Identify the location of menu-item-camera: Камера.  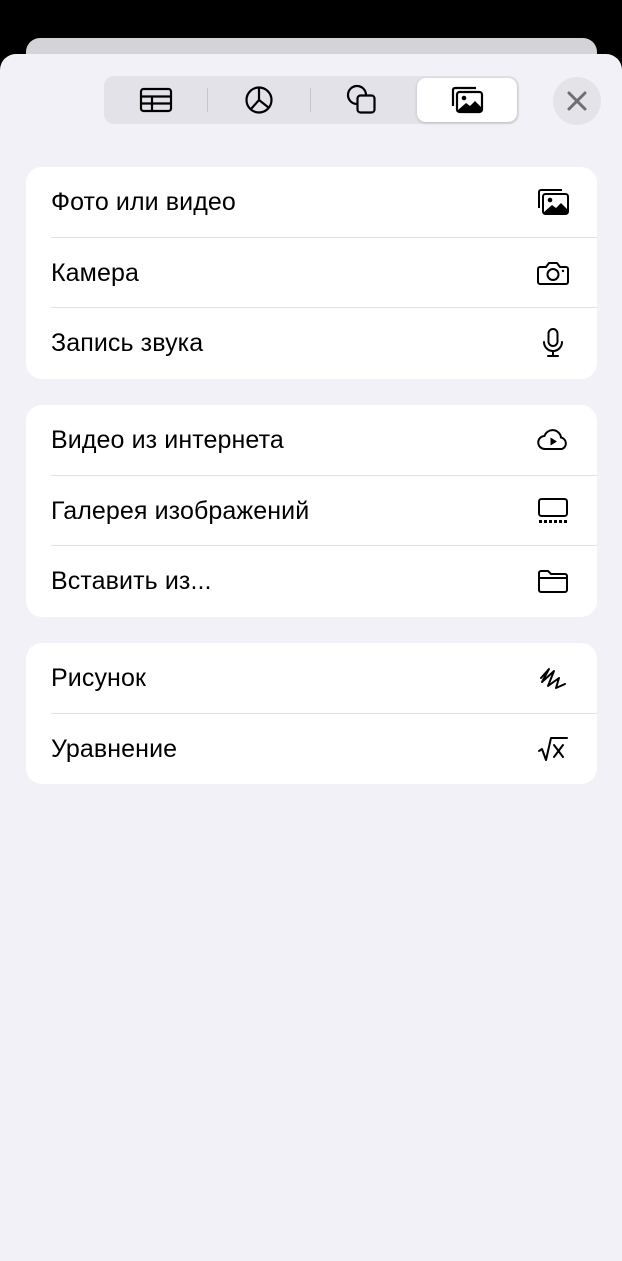
(311, 273).